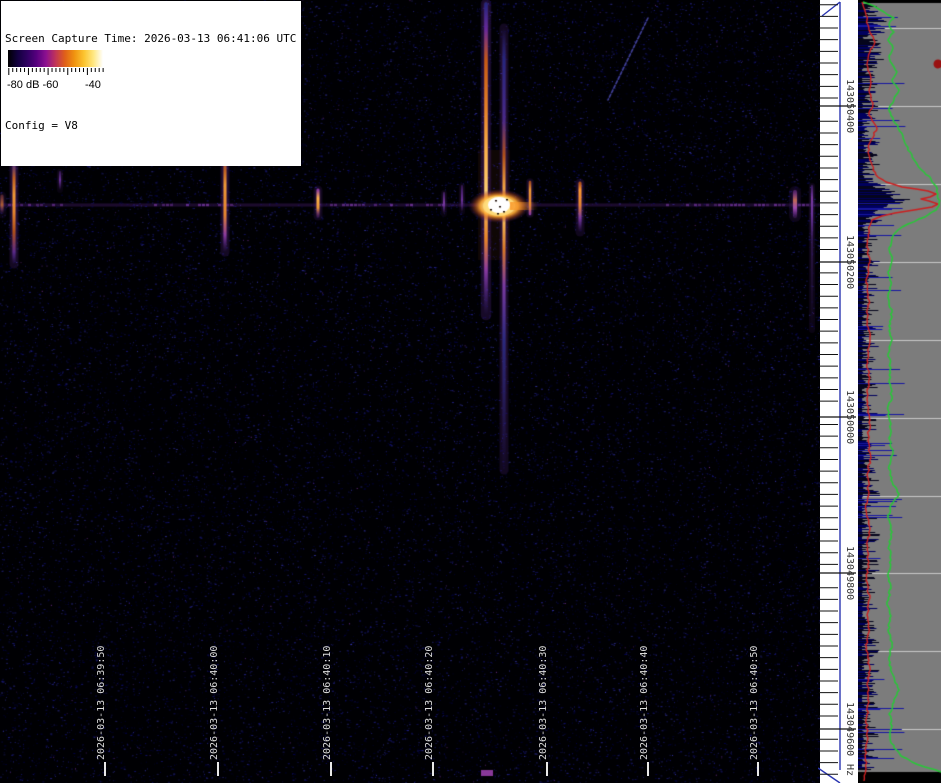 The height and width of the screenshot is (783, 941). What do you see at coordinates (41, 125) in the screenshot?
I see `capture-config-text: Config = V8` at bounding box center [41, 125].